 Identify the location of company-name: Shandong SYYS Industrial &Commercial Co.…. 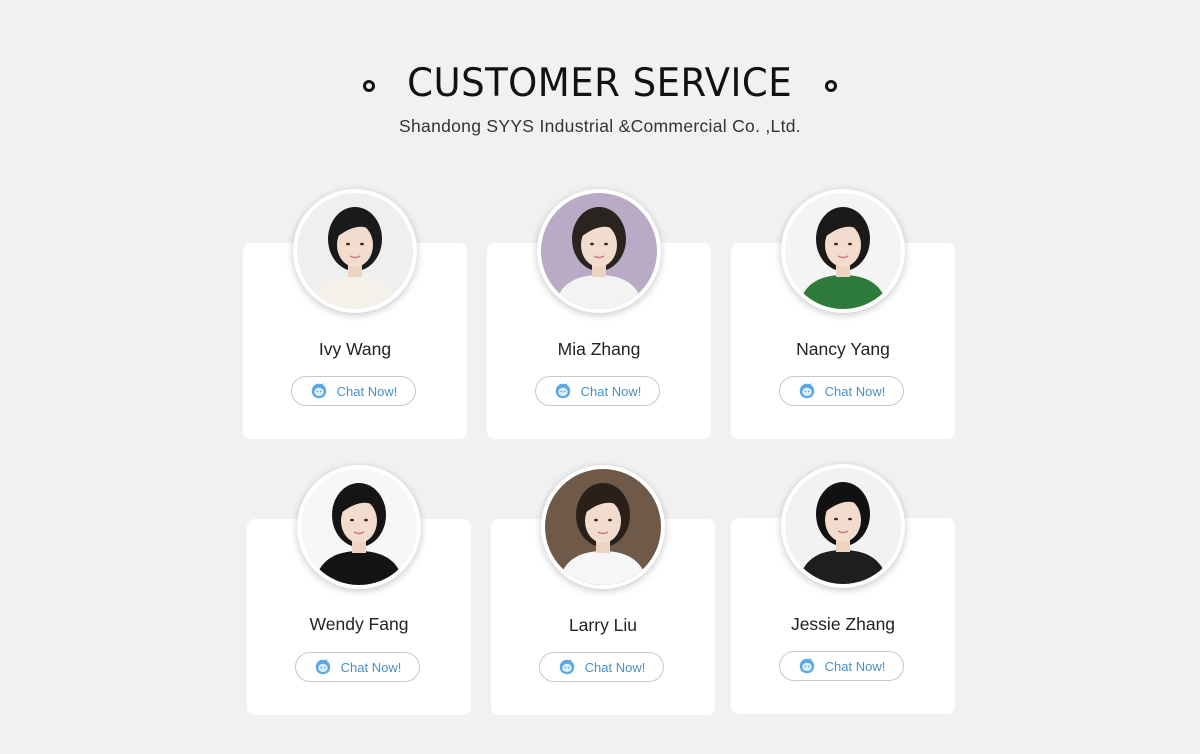
(600, 126).